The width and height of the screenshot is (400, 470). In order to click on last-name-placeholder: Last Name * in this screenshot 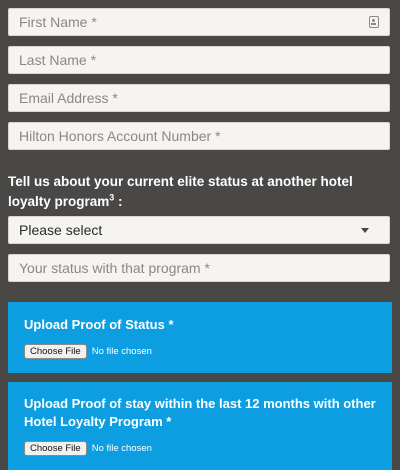, I will do `click(58, 60)`.